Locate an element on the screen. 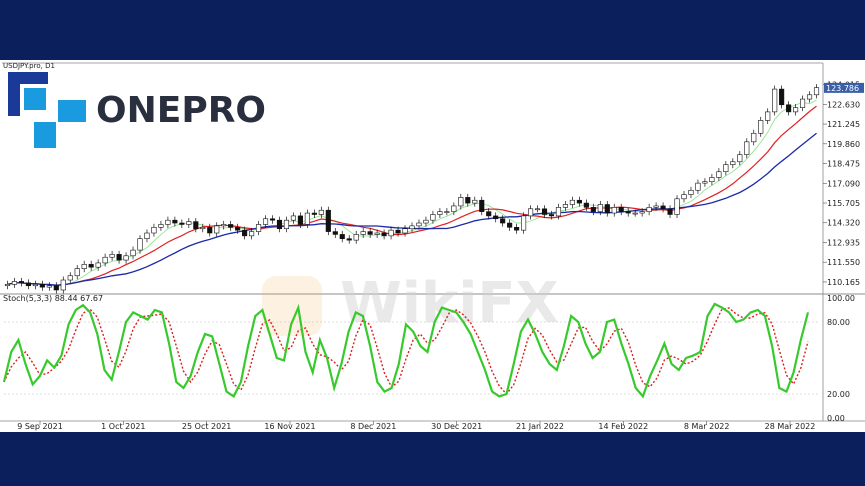  time-tick-label: 21 Jan 2022 is located at coordinates (540, 426).